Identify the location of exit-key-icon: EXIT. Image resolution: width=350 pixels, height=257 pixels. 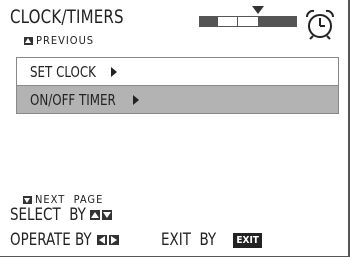
(247, 240).